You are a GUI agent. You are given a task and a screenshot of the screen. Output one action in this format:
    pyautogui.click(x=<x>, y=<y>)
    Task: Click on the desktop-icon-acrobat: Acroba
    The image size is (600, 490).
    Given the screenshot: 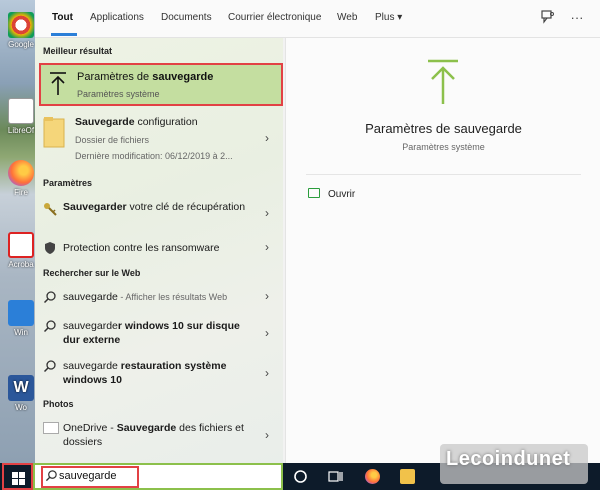 What is the action you would take?
    pyautogui.click(x=21, y=250)
    